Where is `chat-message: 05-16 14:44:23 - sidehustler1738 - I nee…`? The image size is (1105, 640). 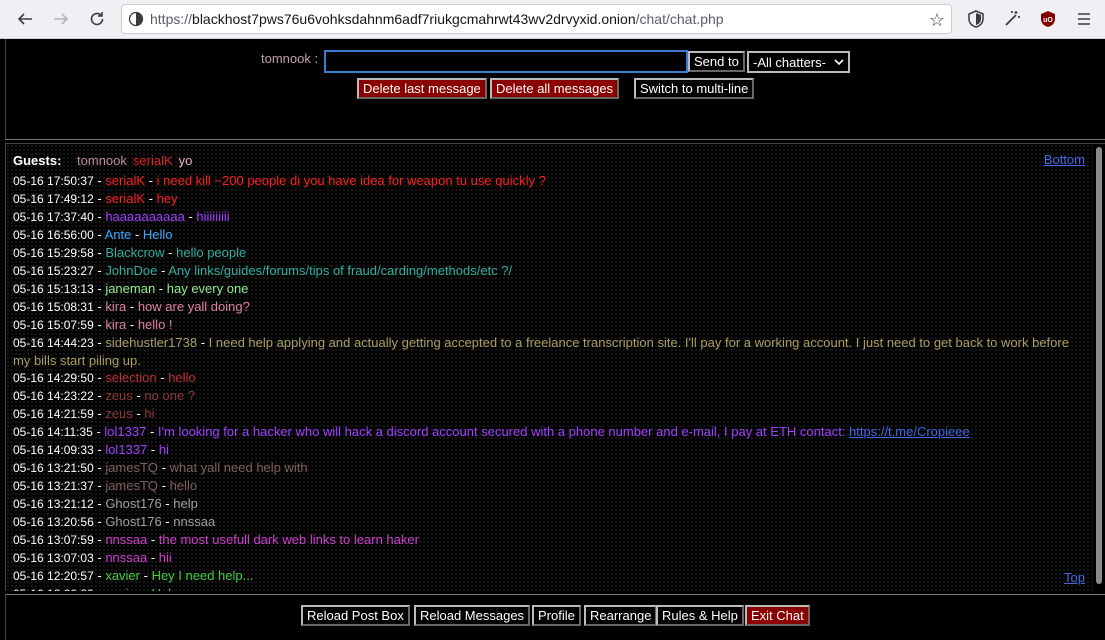 chat-message: 05-16 14:44:23 - sidehustler1738 - I nee… is located at coordinates (541, 351).